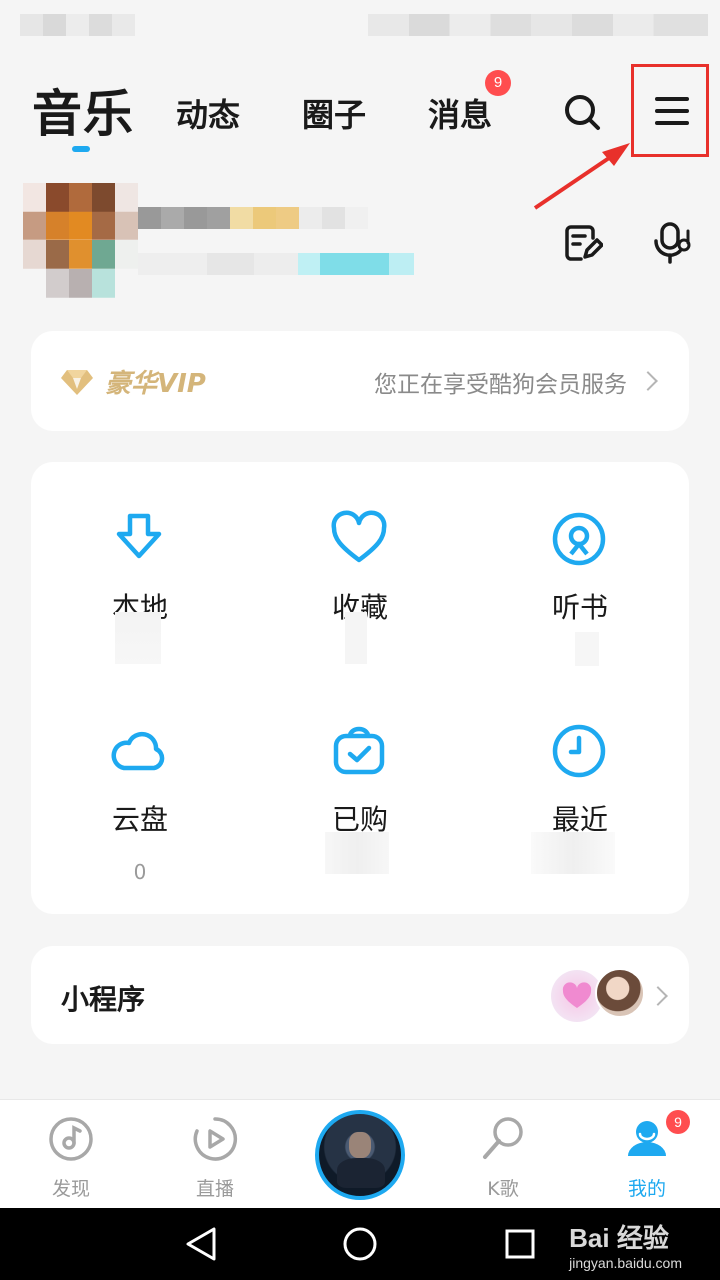  Describe the element at coordinates (503, 1138) in the screenshot. I see `microphone-icon` at that location.